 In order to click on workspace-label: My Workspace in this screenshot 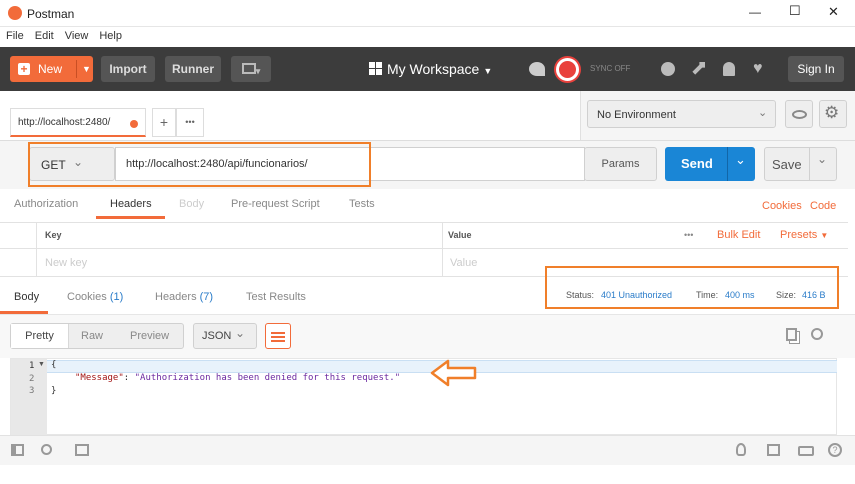, I will do `click(433, 69)`.